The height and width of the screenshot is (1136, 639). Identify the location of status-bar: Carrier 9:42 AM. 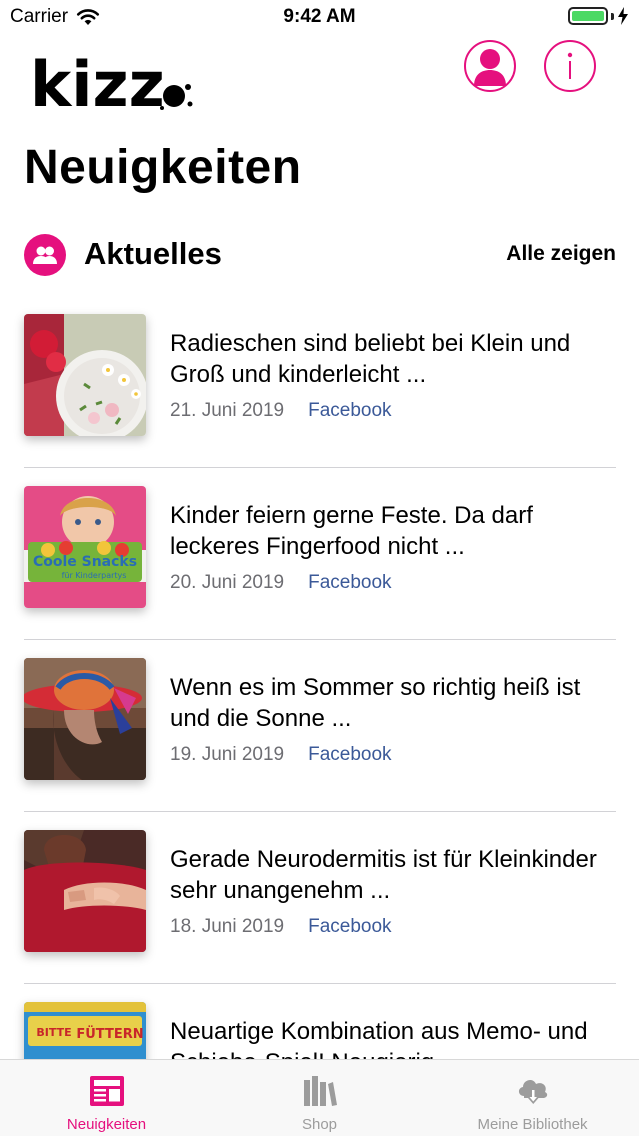
(319, 17).